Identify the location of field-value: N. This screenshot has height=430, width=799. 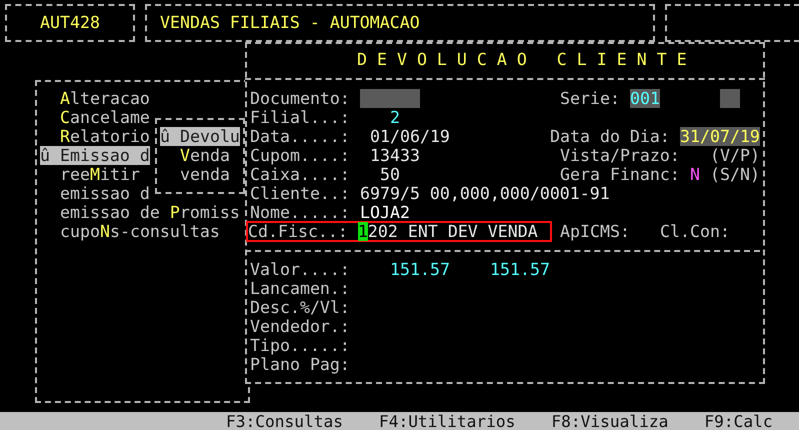
(695, 174).